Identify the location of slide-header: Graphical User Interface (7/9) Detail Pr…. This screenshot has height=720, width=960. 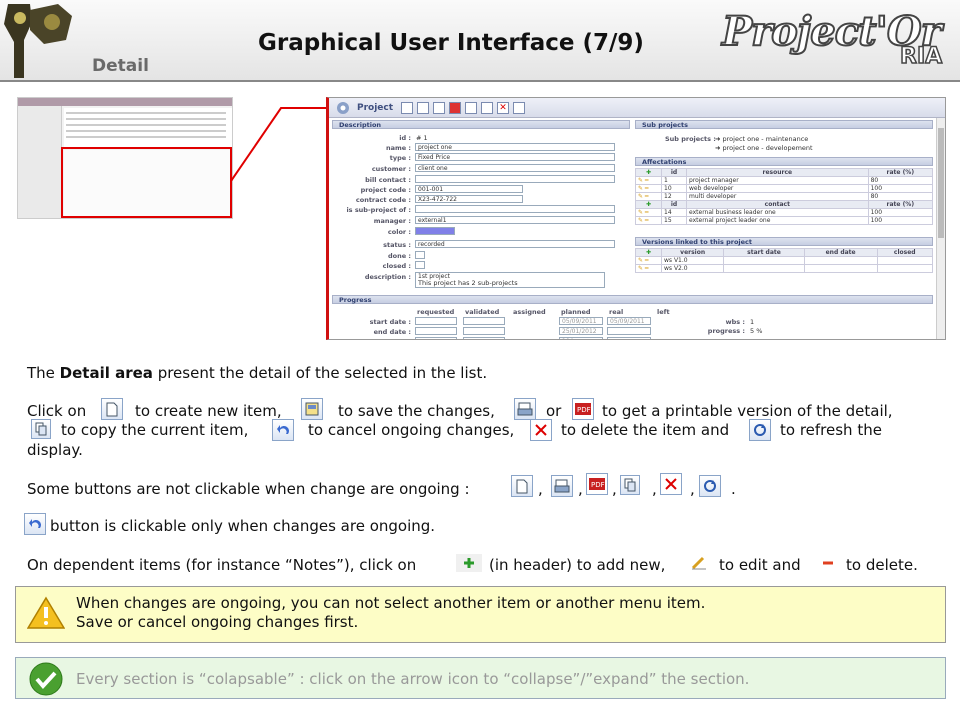
(480, 41).